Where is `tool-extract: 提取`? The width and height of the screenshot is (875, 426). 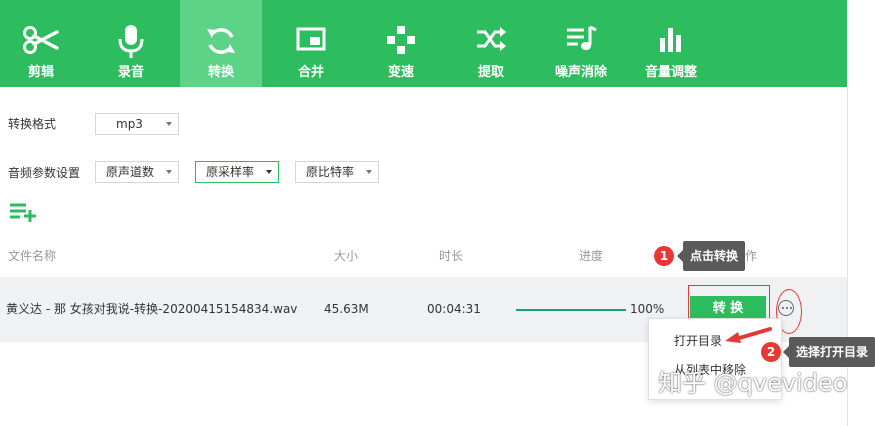
tool-extract: 提取 is located at coordinates (491, 43).